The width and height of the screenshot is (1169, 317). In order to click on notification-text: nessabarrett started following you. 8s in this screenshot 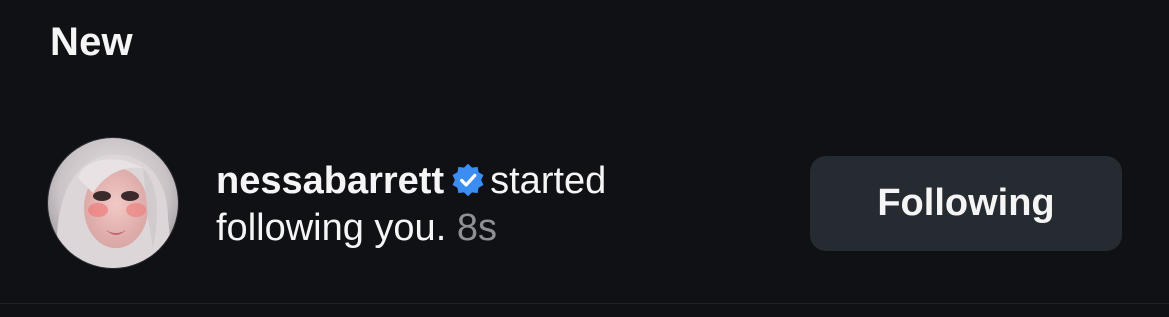, I will do `click(476, 205)`.